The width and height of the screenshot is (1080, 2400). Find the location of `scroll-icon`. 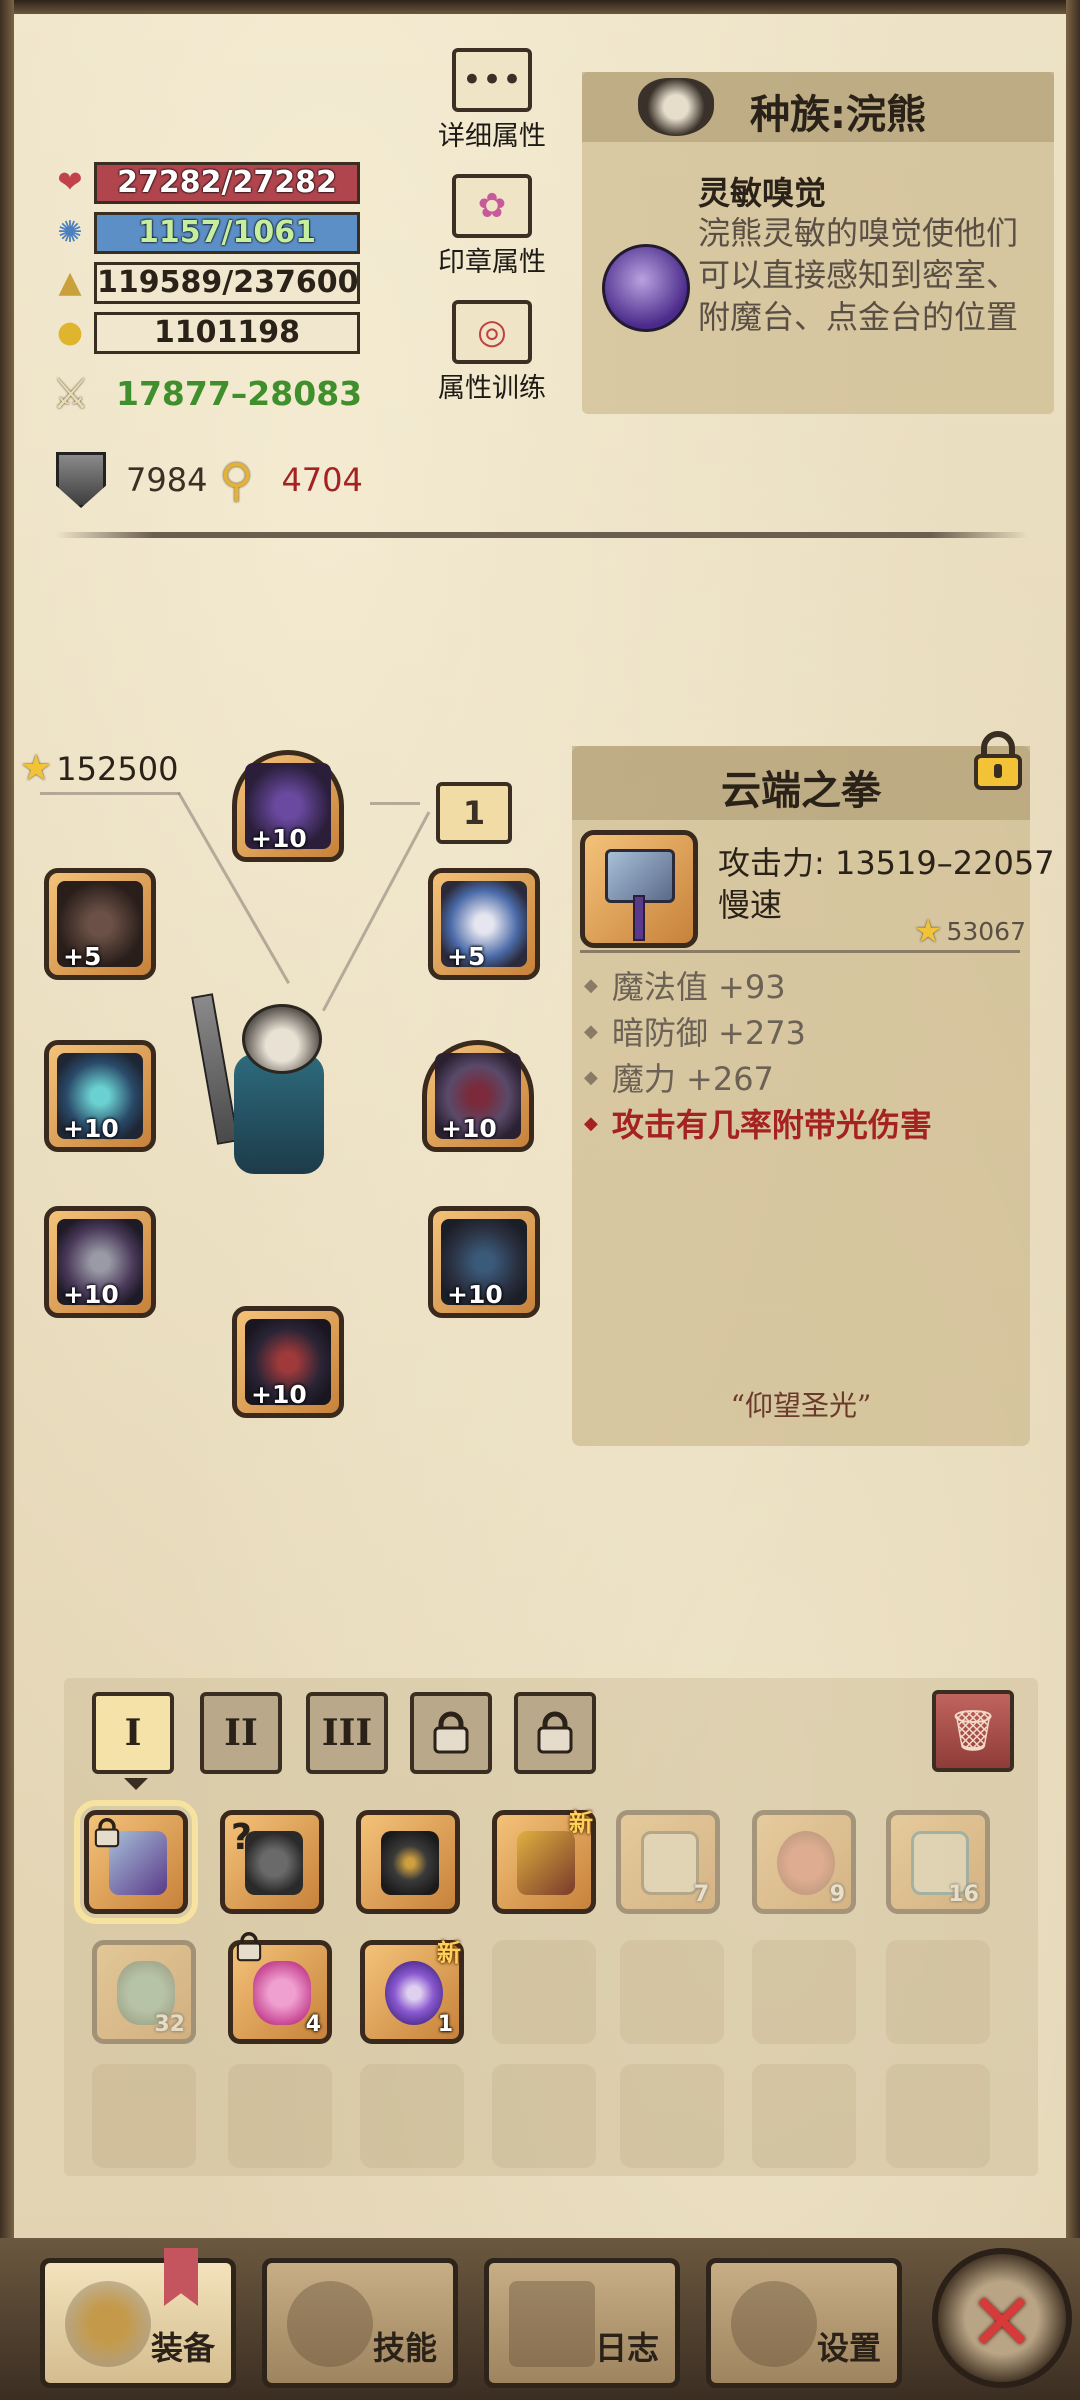

scroll-icon is located at coordinates (670, 1863).